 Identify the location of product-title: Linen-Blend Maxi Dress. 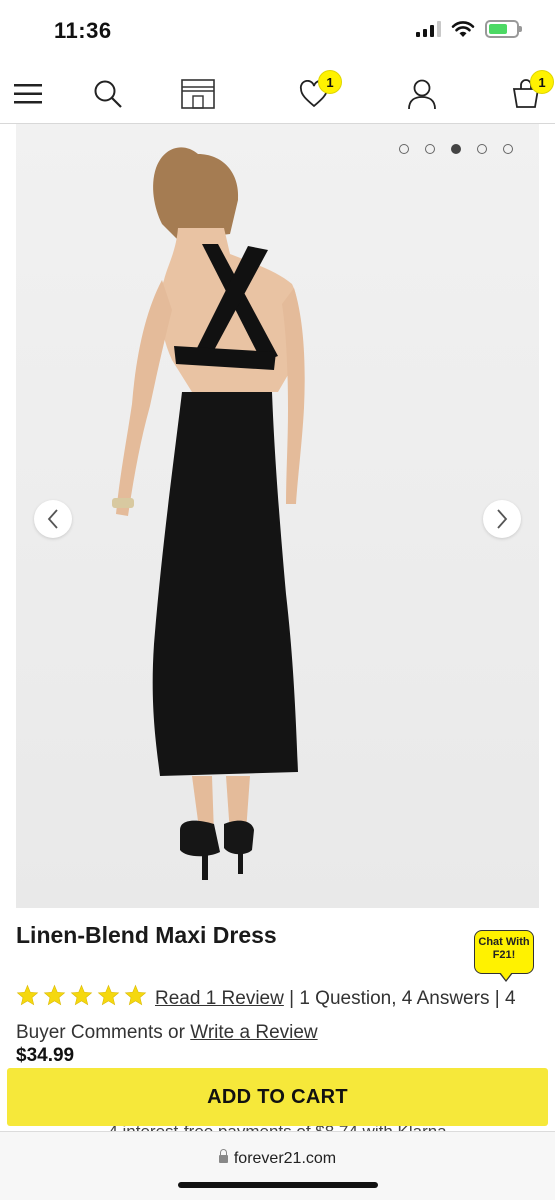
(146, 935).